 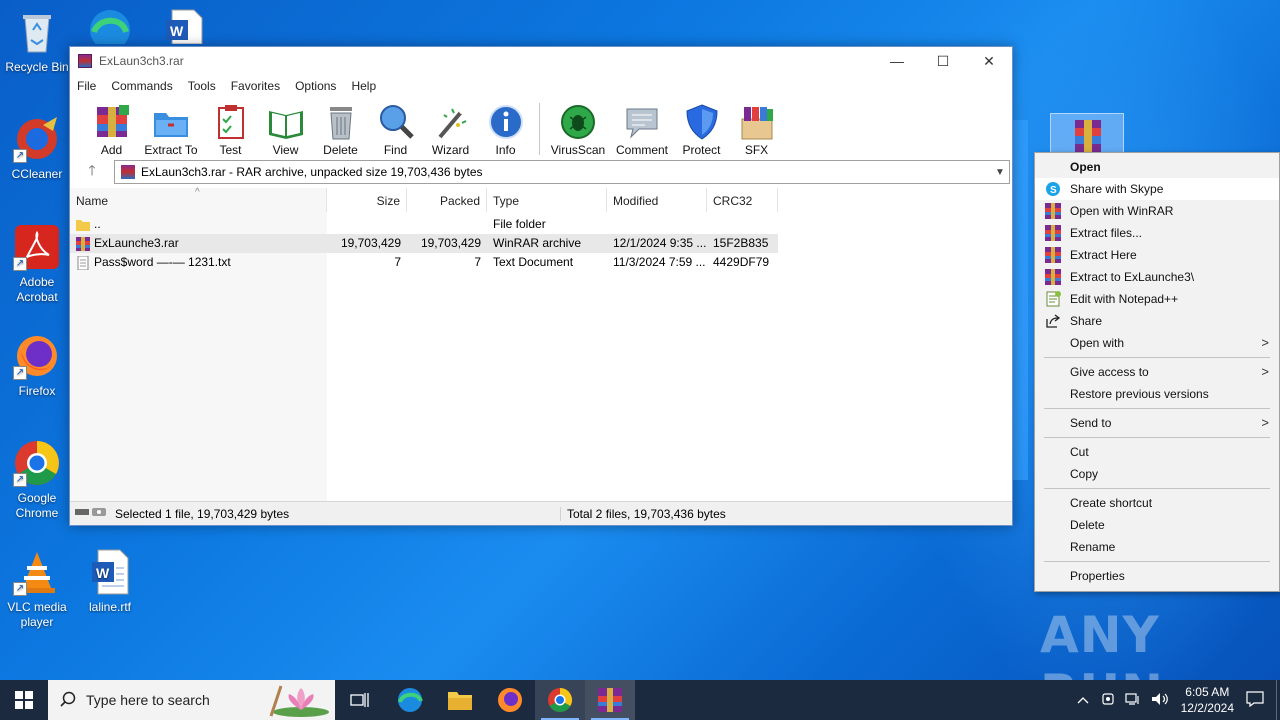 I want to click on toolbar-virusscan-button: VirusScan, so click(x=578, y=130).